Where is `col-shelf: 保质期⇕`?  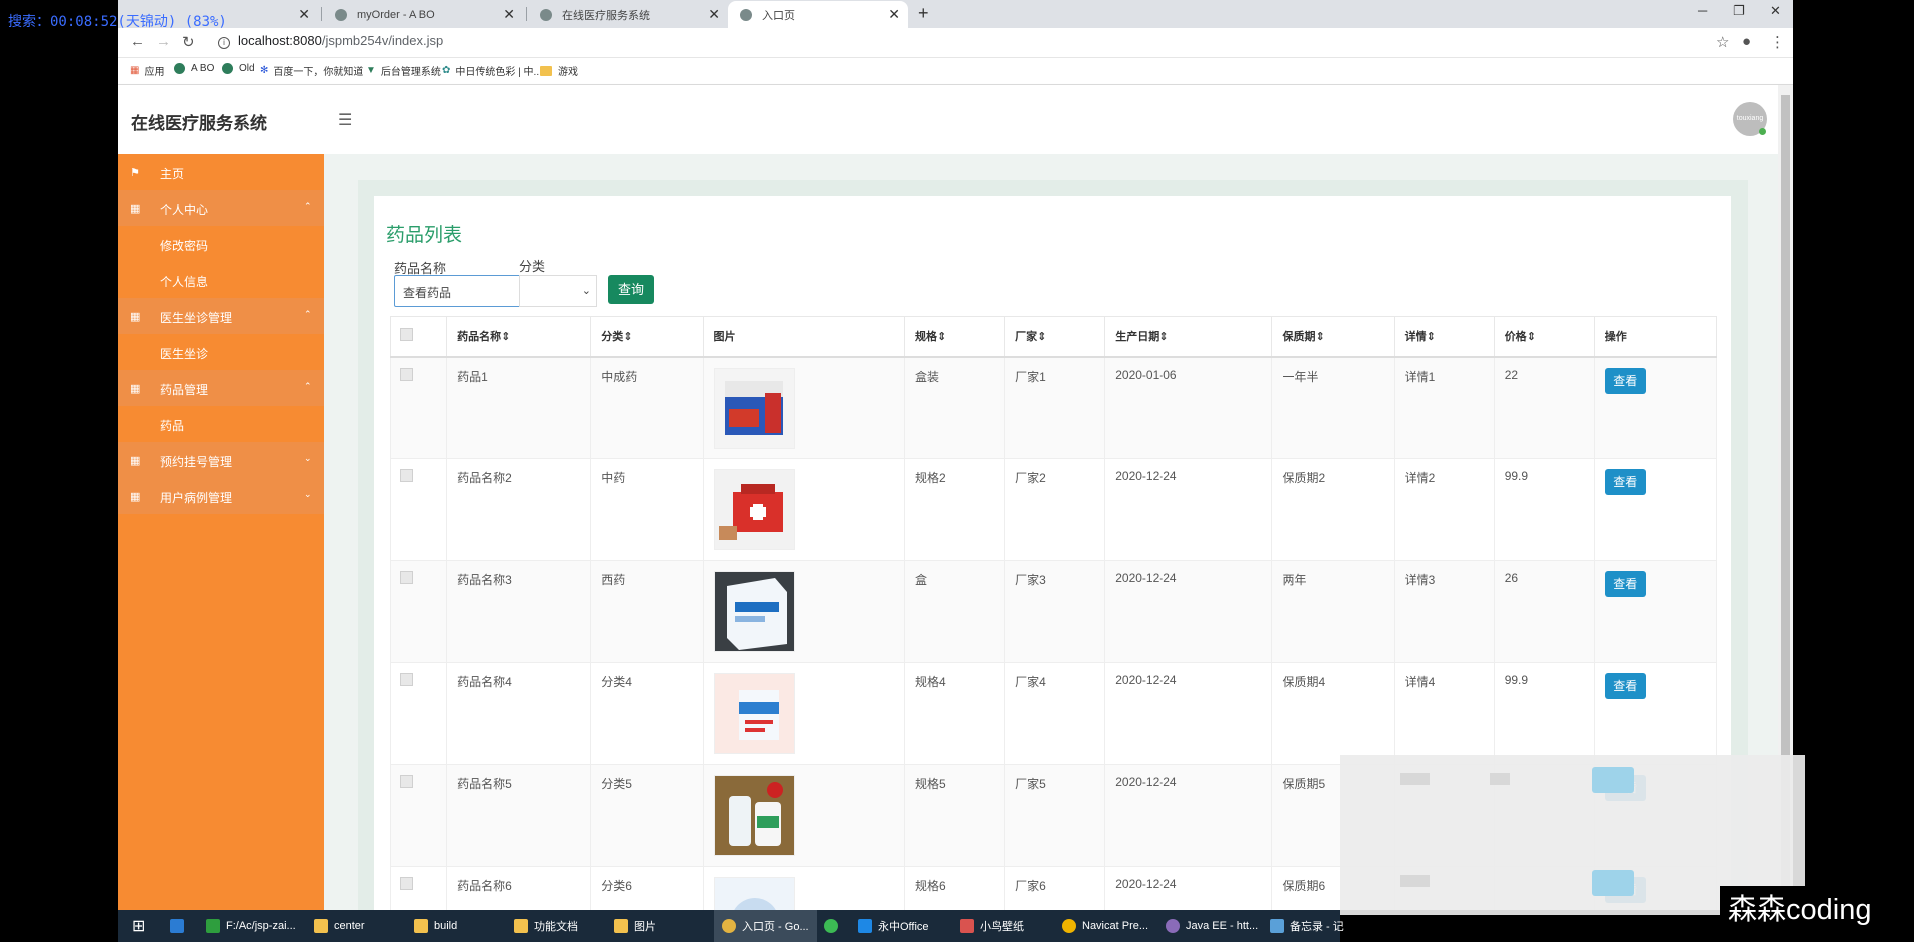
col-shelf: 保质期⇕ is located at coordinates (1333, 337).